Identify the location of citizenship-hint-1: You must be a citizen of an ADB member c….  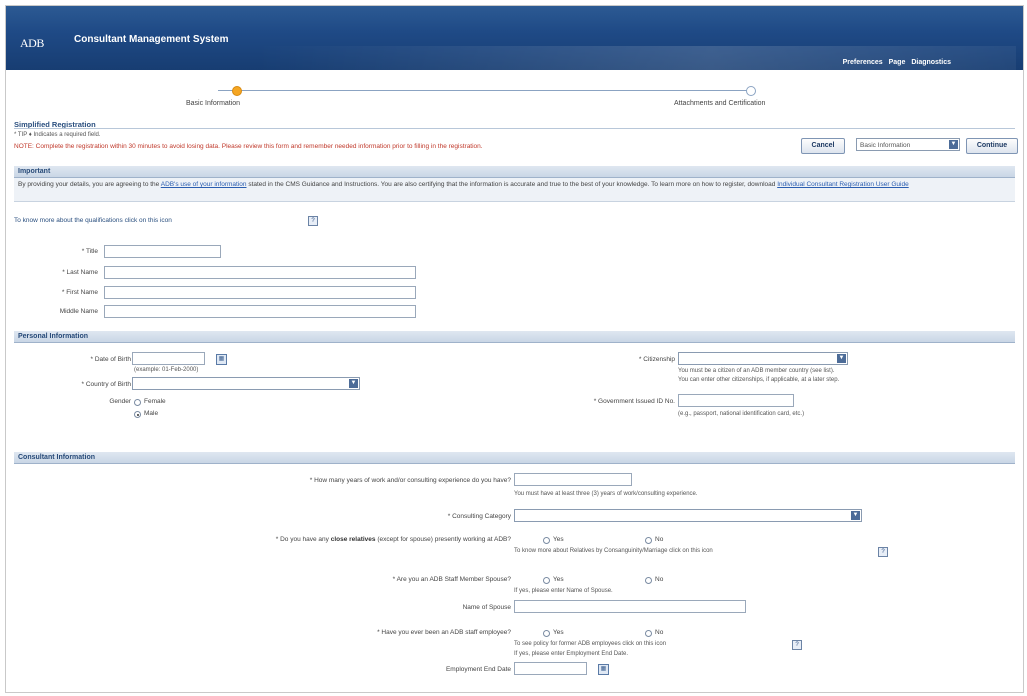
(756, 371).